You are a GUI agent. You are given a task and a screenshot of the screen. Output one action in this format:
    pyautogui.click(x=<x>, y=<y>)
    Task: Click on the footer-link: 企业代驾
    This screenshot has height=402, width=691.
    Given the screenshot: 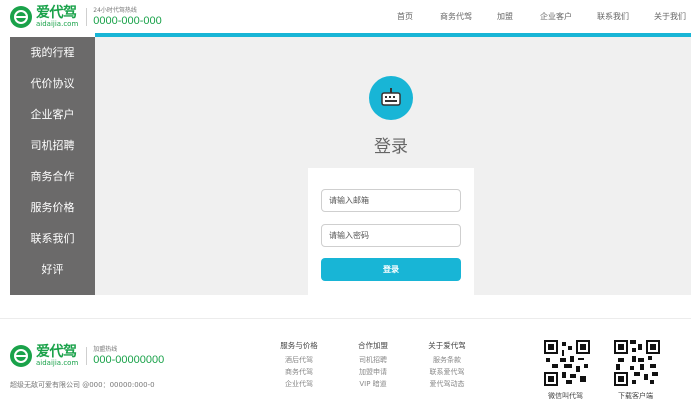 What is the action you would take?
    pyautogui.click(x=299, y=384)
    